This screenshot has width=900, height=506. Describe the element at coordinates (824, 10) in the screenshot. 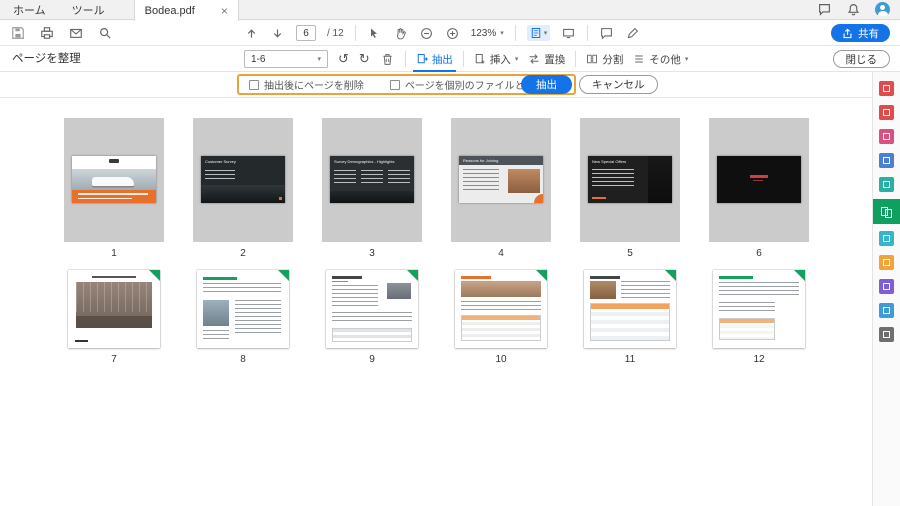

I see `notifications-comment-icon` at that location.